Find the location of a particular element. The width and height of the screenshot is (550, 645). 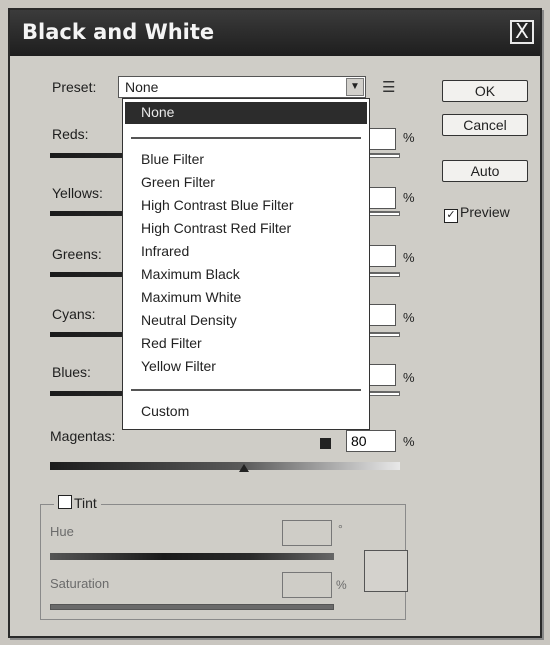

close-button: X is located at coordinates (522, 32).